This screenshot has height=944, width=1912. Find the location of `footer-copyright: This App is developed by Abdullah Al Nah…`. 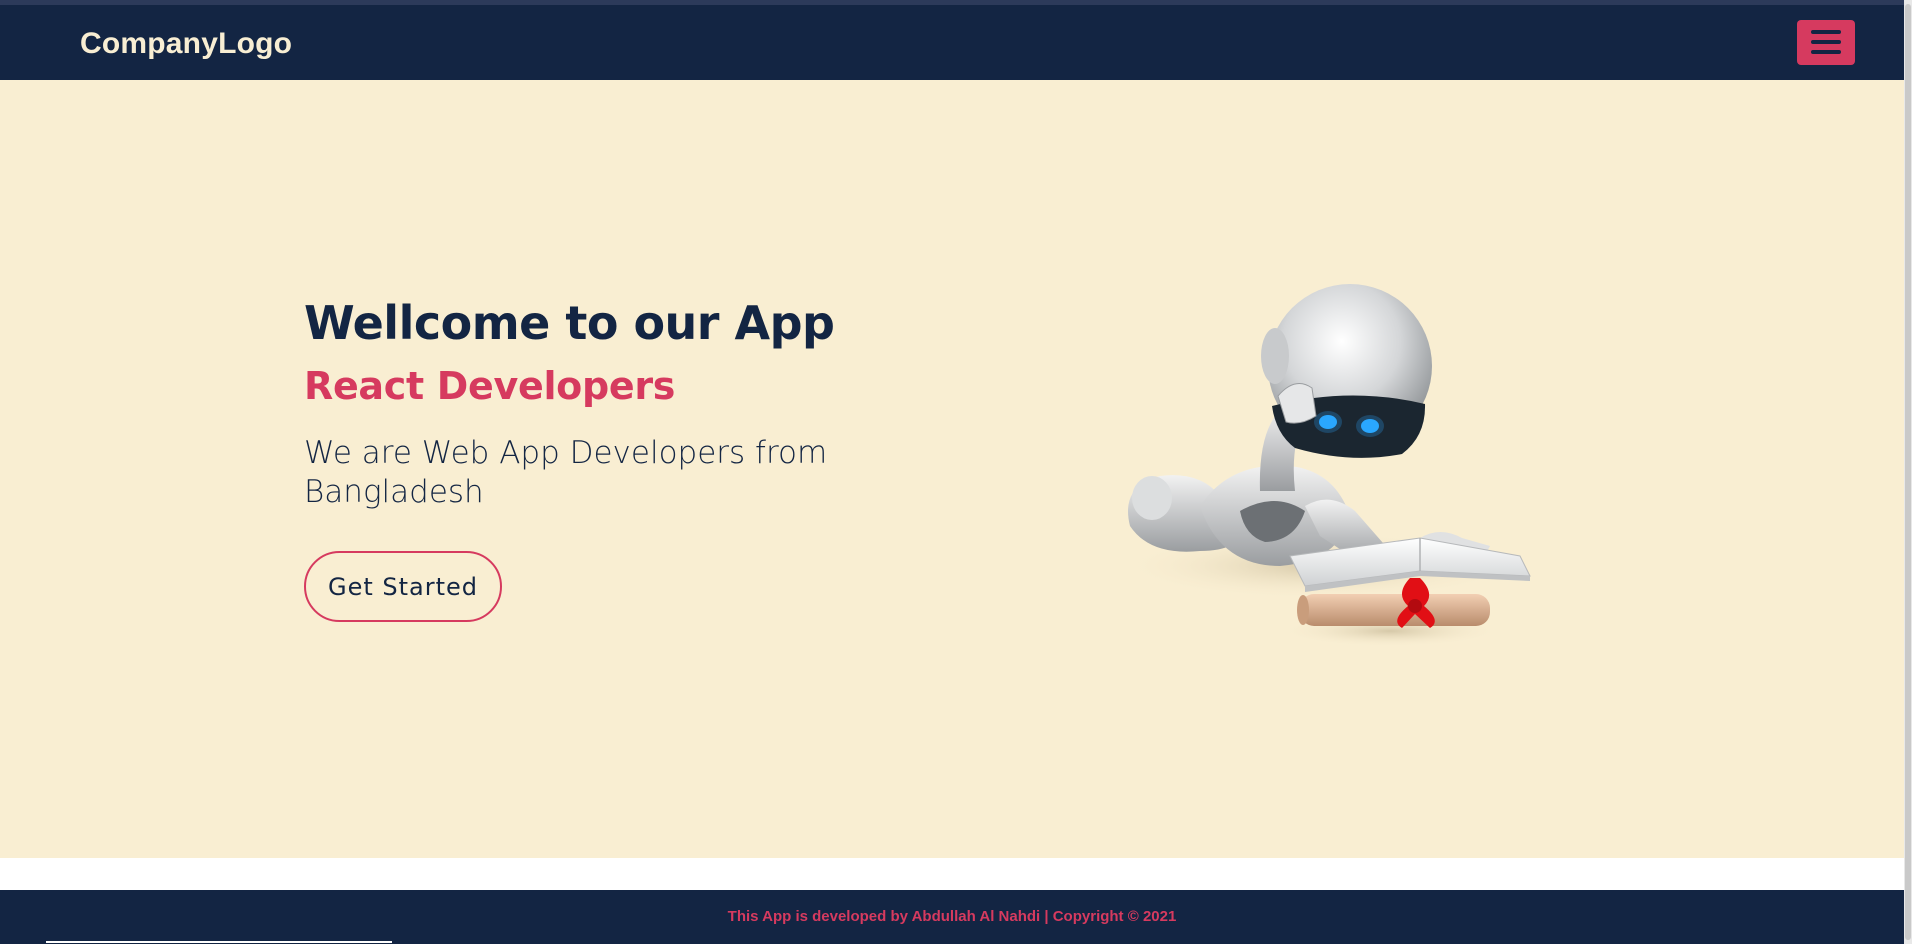

footer-copyright: This App is developed by Abdullah Al Nah… is located at coordinates (952, 916).